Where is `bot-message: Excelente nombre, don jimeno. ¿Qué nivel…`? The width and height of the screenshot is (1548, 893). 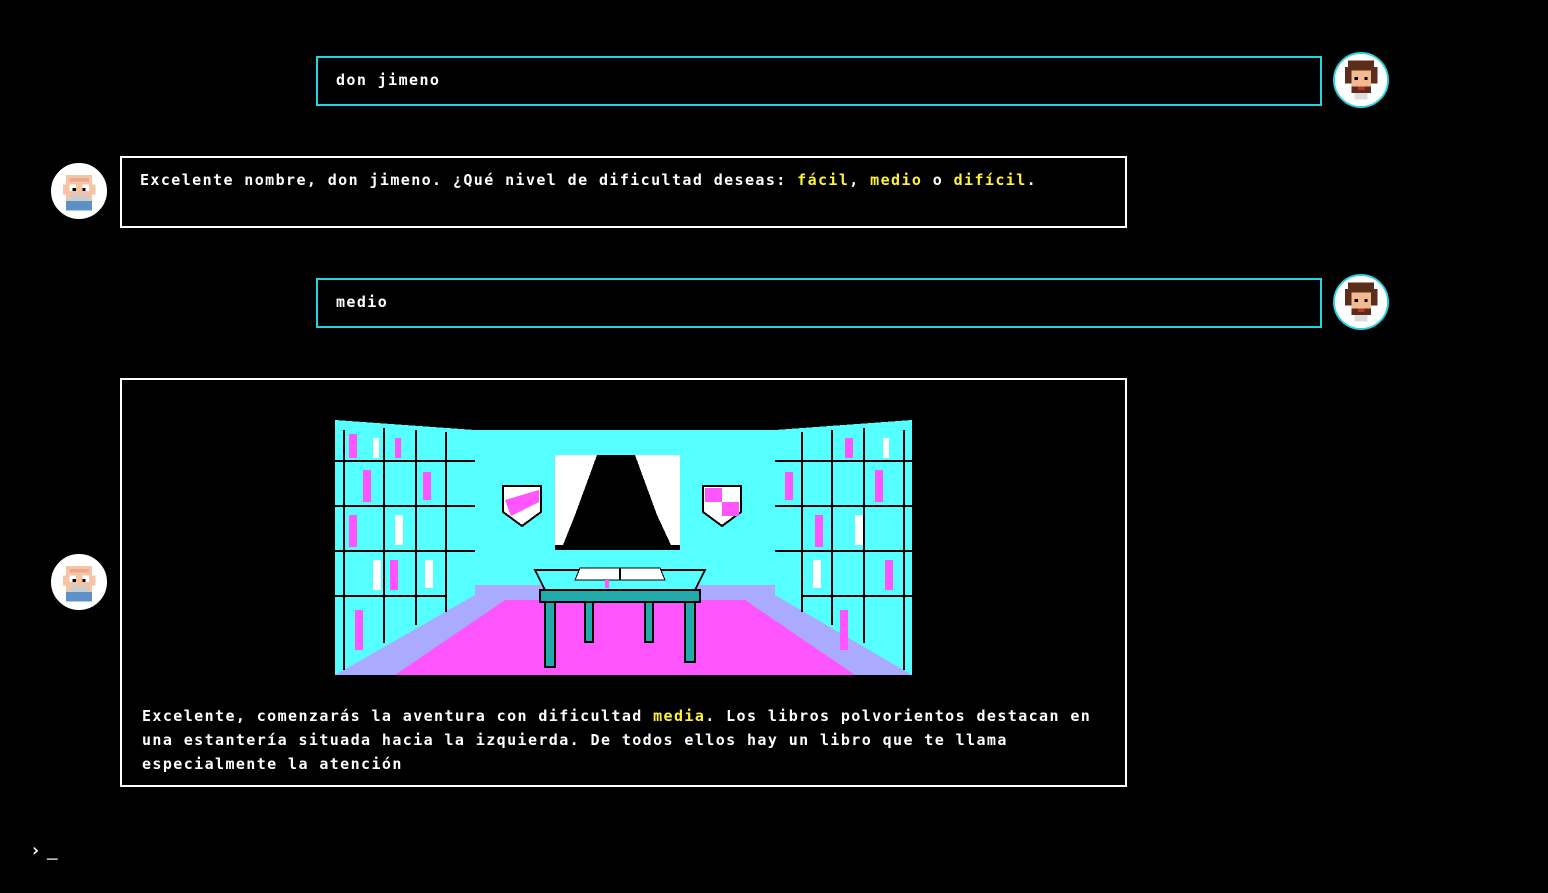 bot-message: Excelente nombre, don jimeno. ¿Qué nivel… is located at coordinates (623, 192).